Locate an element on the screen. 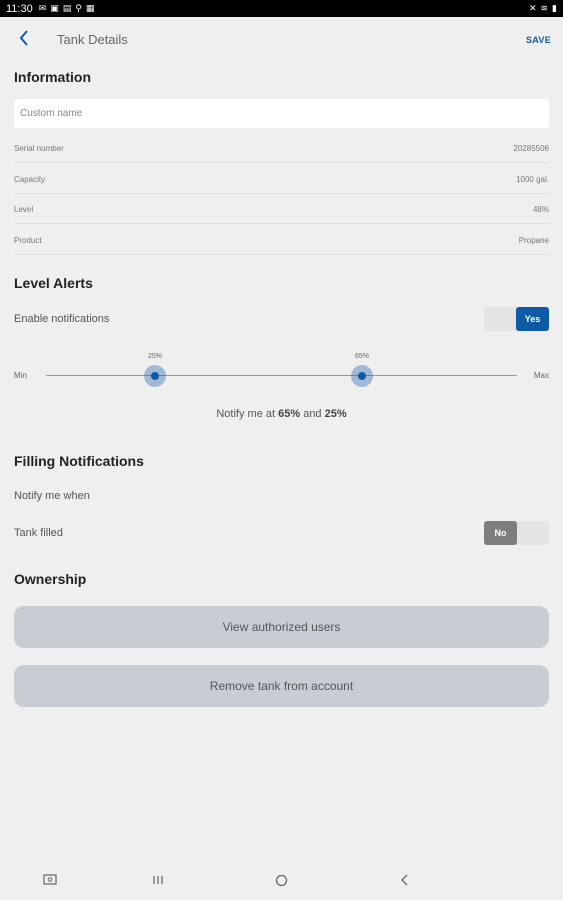 The image size is (563, 900). high-threshold-label: 65% is located at coordinates (362, 356).